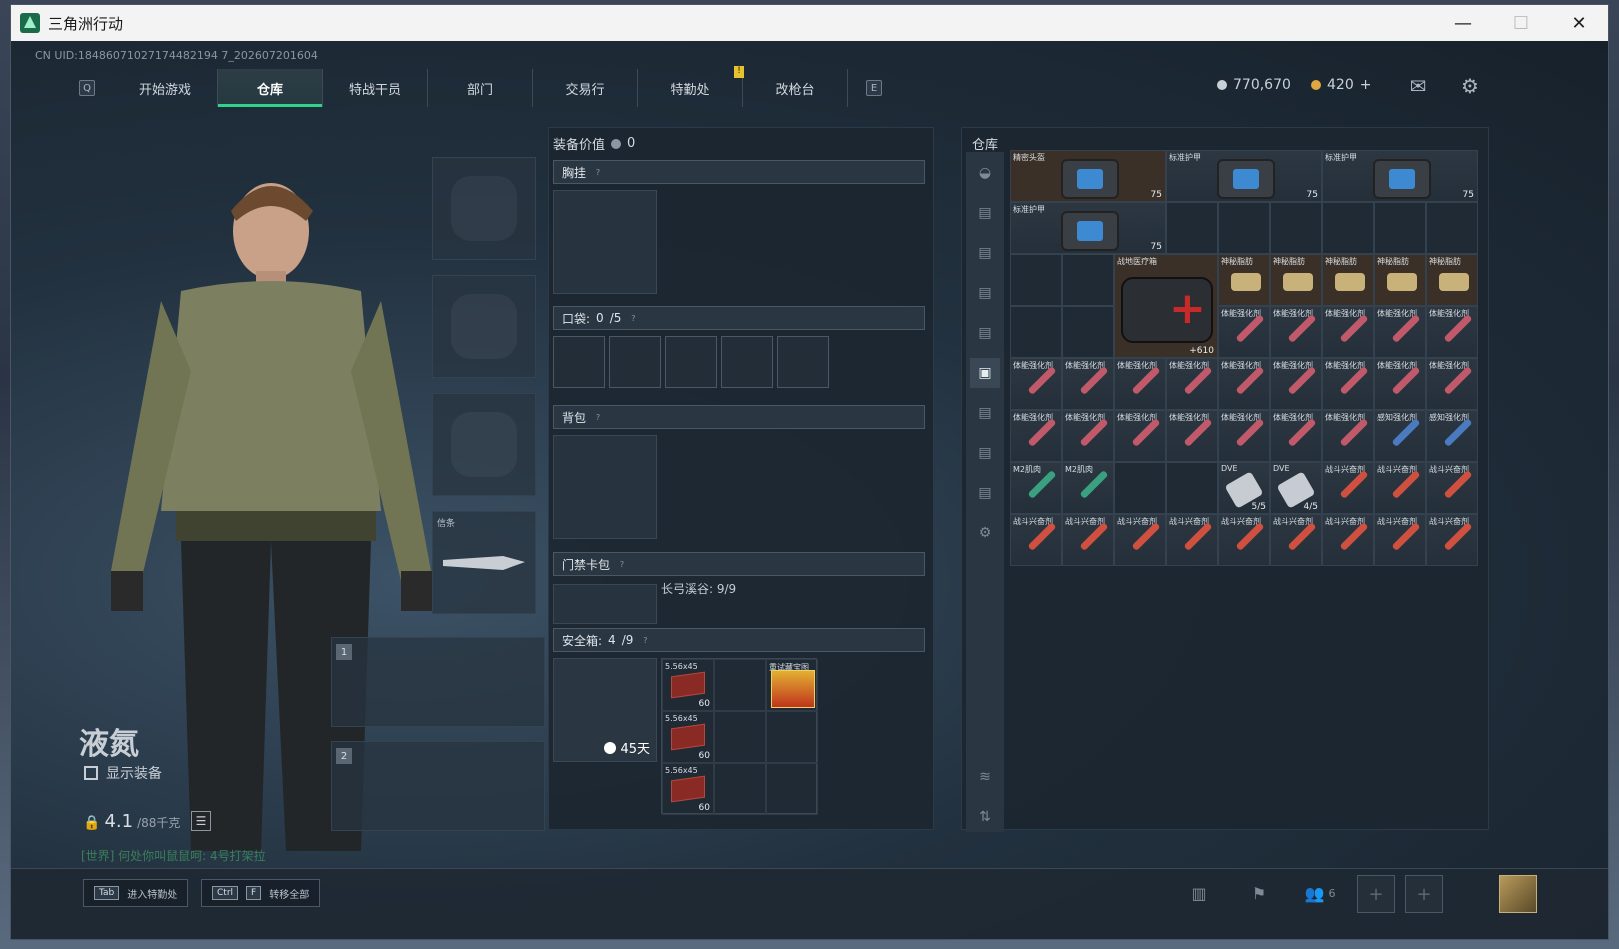 The image size is (1619, 949). I want to click on nav-left-key: Q, so click(87, 88).